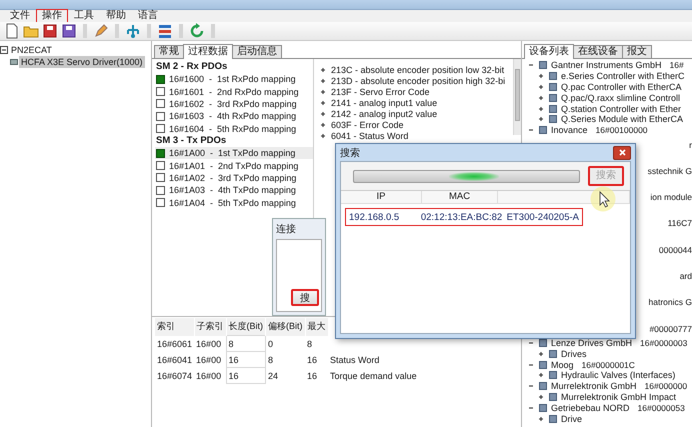  I want to click on section-heading: SM 2 - Rx PDOs, so click(191, 67).